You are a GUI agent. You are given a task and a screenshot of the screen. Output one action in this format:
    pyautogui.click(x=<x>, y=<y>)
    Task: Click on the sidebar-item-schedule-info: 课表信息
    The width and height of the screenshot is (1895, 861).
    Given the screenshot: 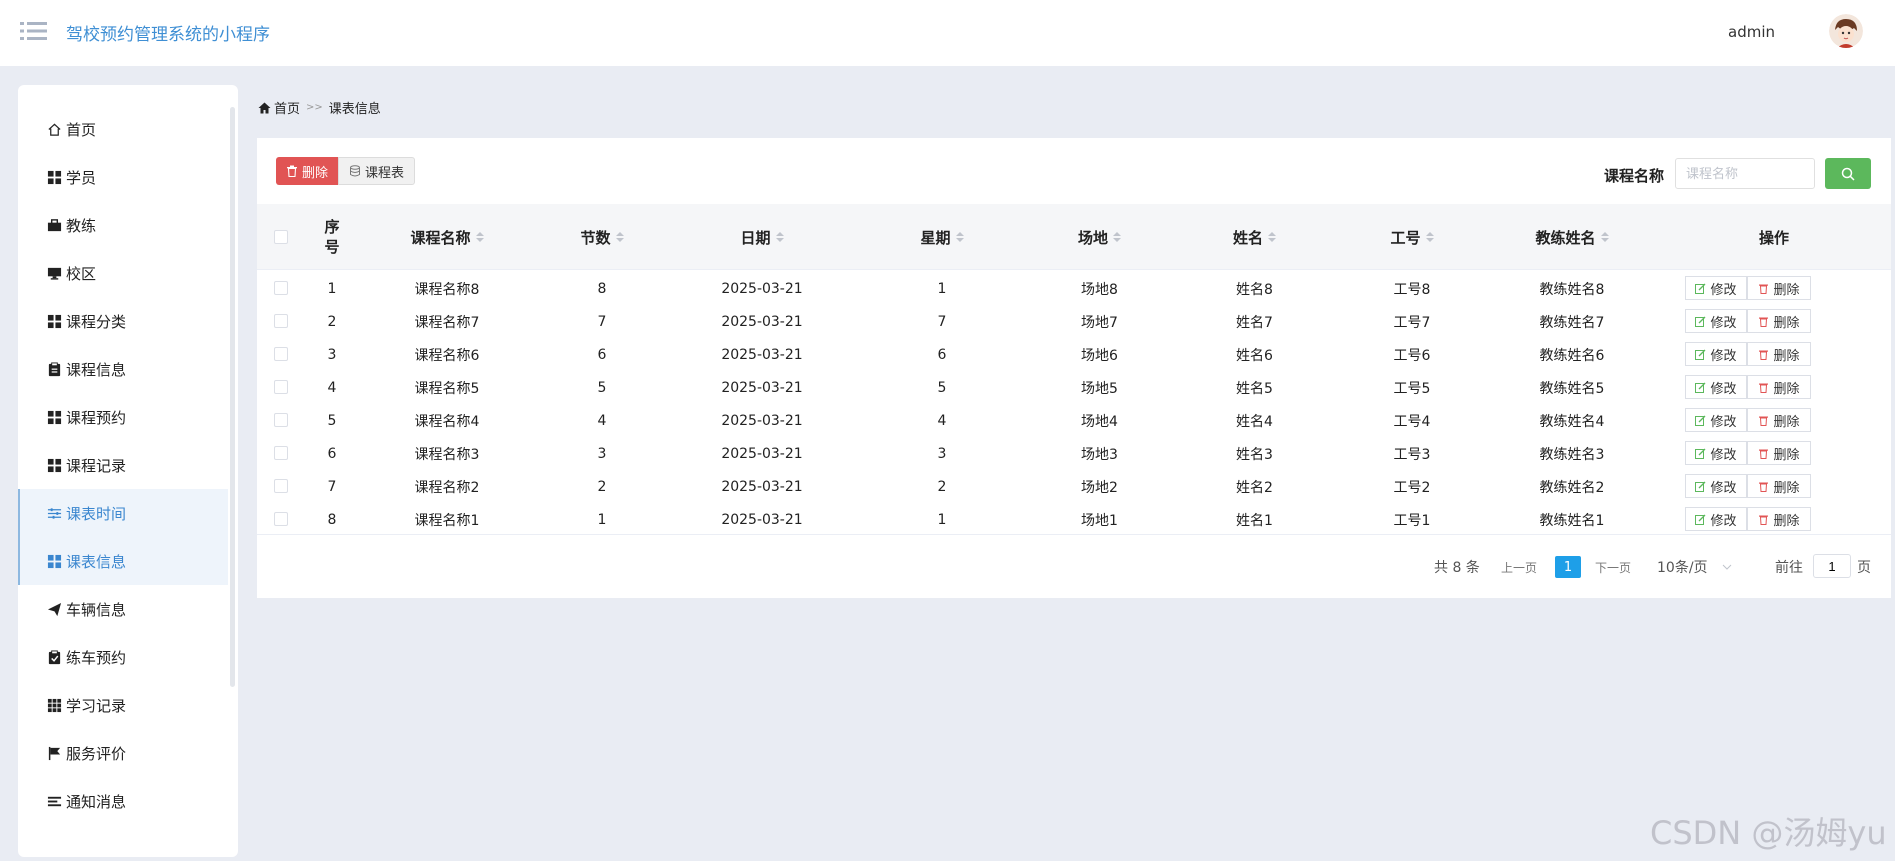 What is the action you would take?
    pyautogui.click(x=123, y=561)
    